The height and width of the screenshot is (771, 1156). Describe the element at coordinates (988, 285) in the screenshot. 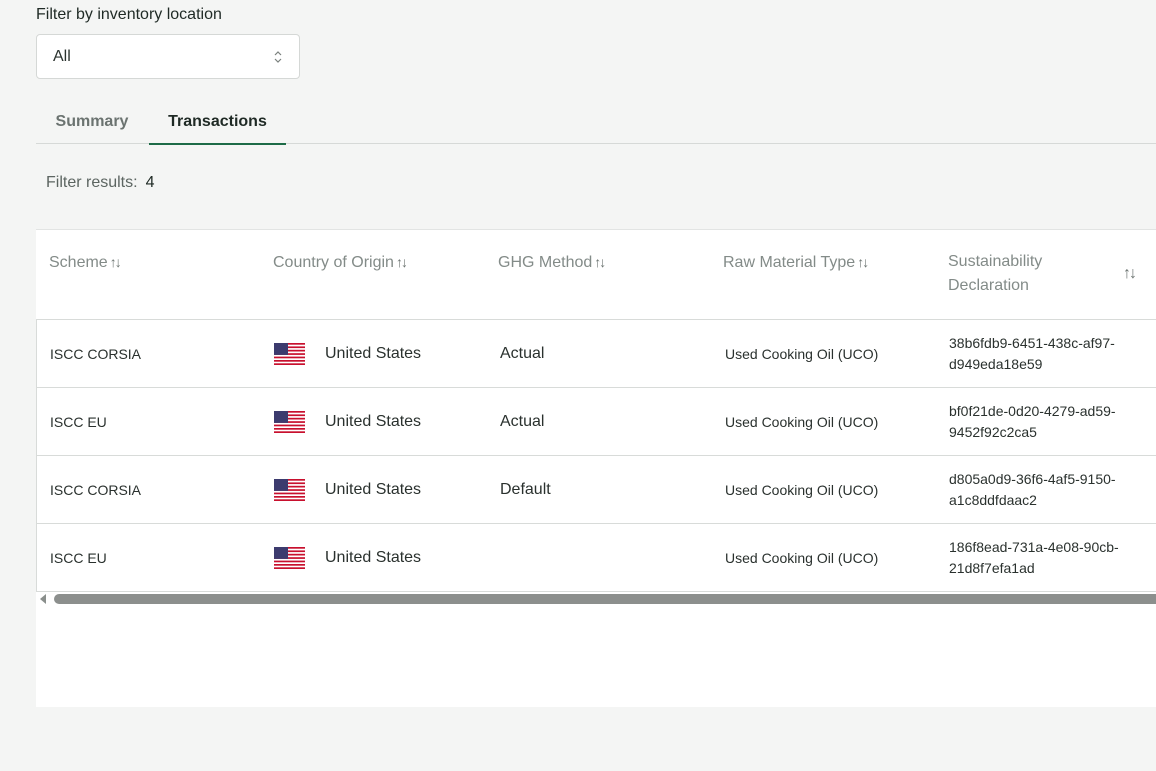

I see `header-decl-line2: Declaration` at that location.